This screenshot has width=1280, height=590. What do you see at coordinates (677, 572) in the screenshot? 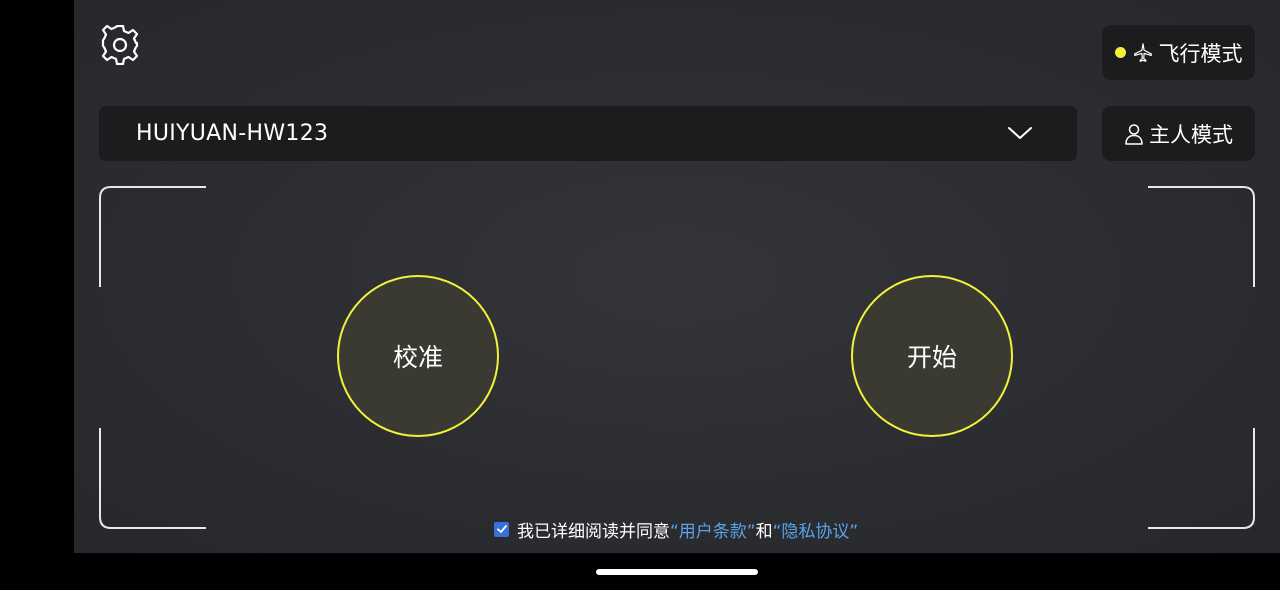
I see `home-indicator` at bounding box center [677, 572].